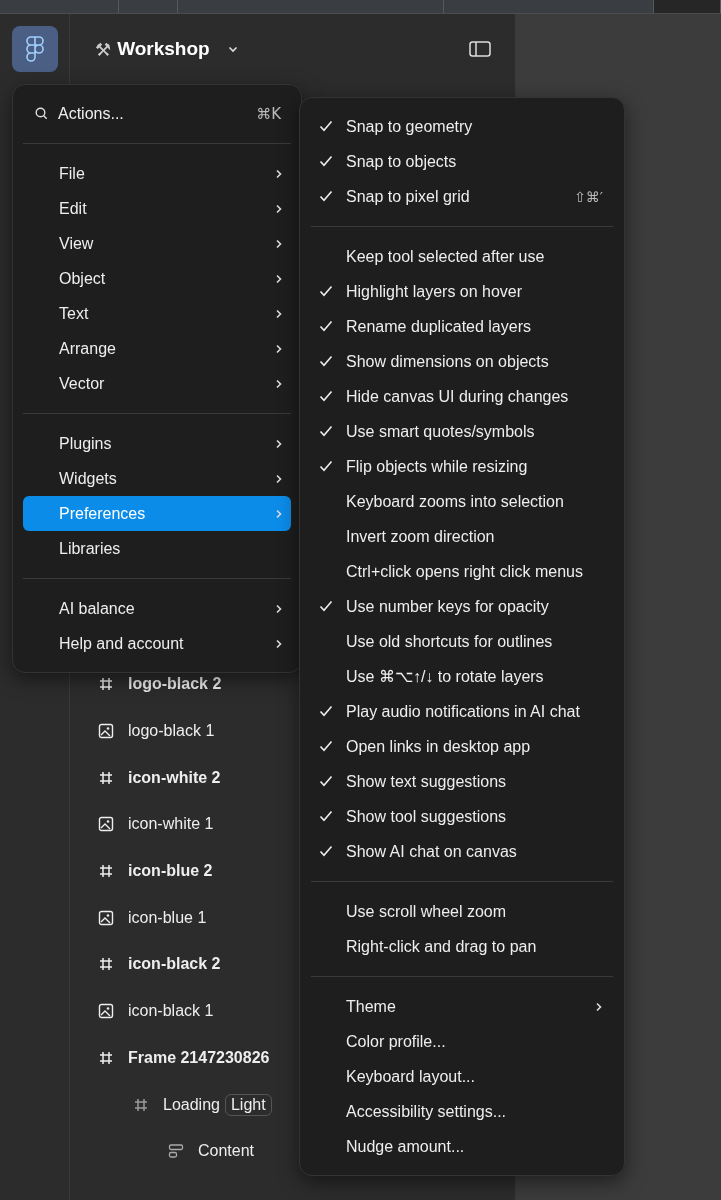 The image size is (721, 1200). I want to click on menu-item: Highlight layers on hover, so click(462, 291).